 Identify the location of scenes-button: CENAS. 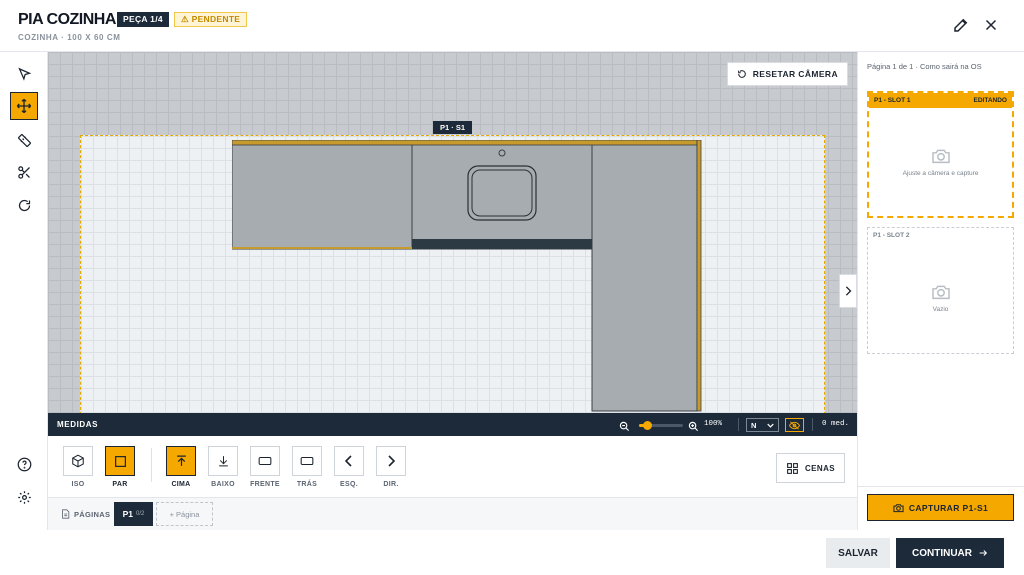
(810, 468).